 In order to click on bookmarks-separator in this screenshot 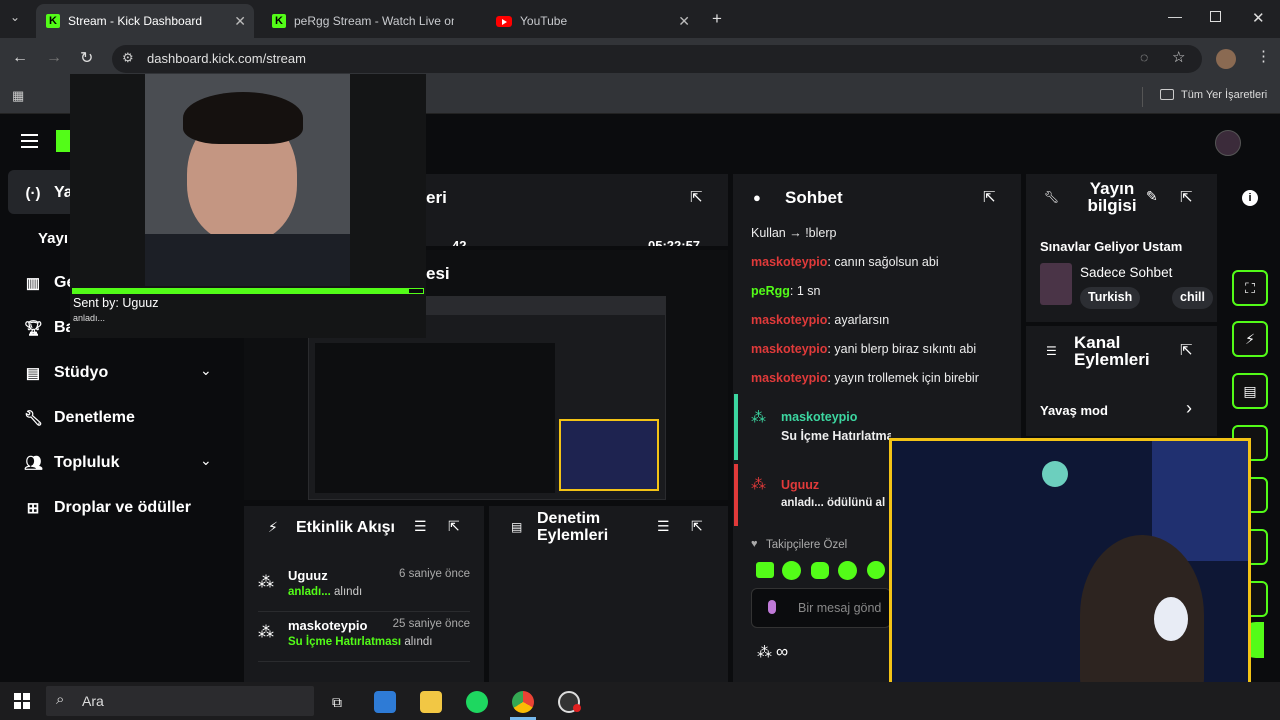, I will do `click(1142, 97)`.